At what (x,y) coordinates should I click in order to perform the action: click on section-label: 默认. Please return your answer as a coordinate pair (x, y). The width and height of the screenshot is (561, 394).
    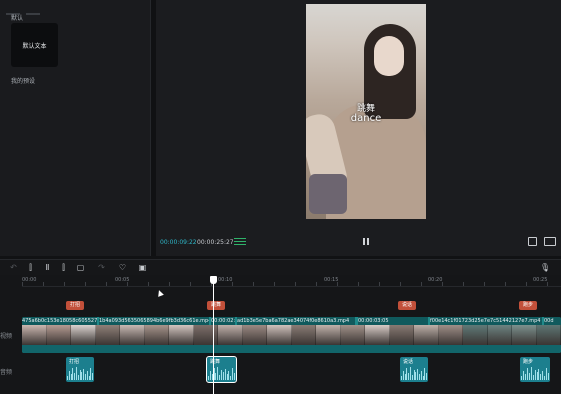
    Looking at the image, I should click on (17, 18).